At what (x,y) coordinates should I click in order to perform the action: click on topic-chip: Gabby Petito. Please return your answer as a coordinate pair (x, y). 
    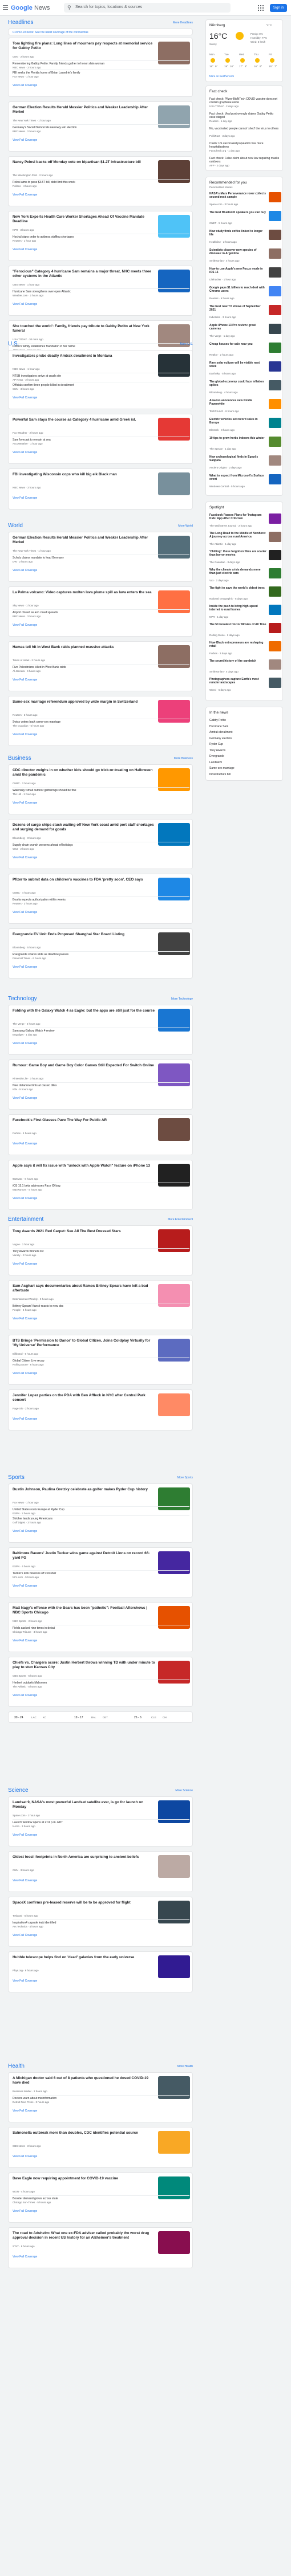
    Looking at the image, I should click on (217, 720).